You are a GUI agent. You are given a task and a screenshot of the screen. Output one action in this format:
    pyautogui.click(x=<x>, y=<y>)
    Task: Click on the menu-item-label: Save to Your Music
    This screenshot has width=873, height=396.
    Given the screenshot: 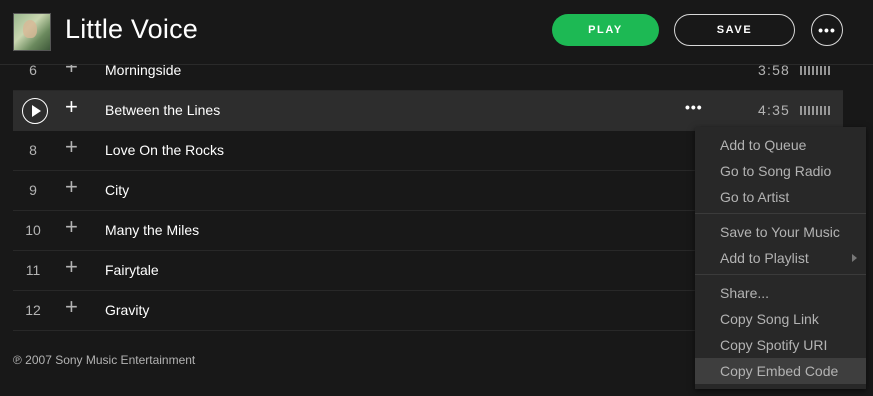 What is the action you would take?
    pyautogui.click(x=780, y=232)
    